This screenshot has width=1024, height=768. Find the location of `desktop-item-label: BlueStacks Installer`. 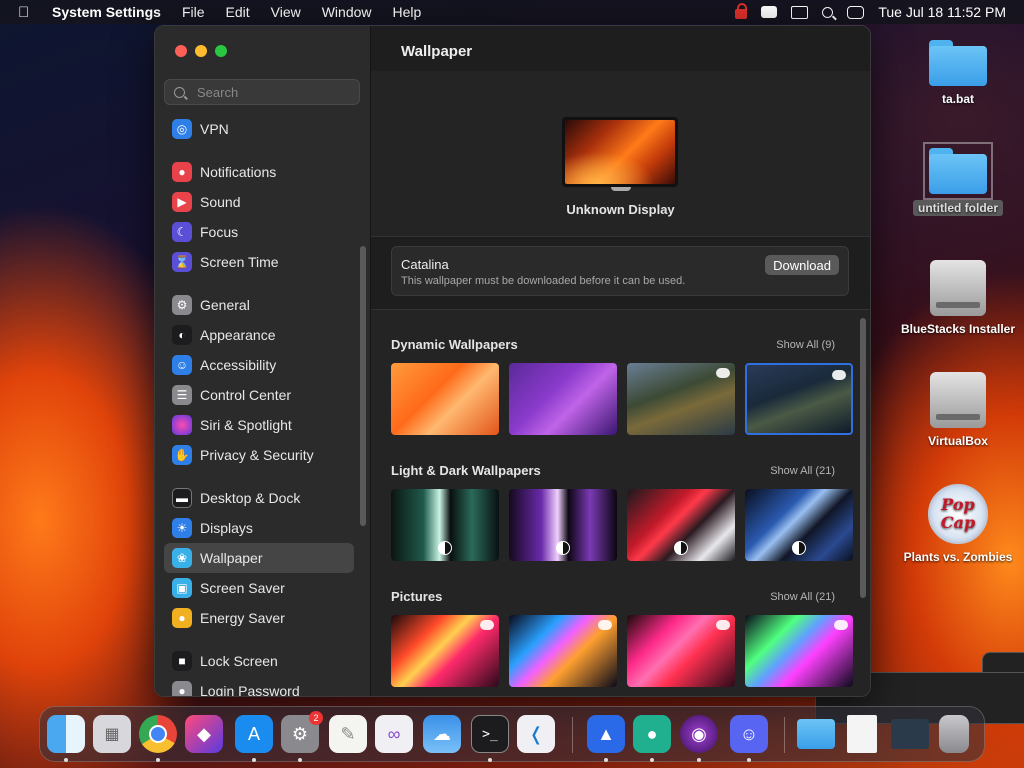

desktop-item-label: BlueStacks Installer is located at coordinates (958, 329).